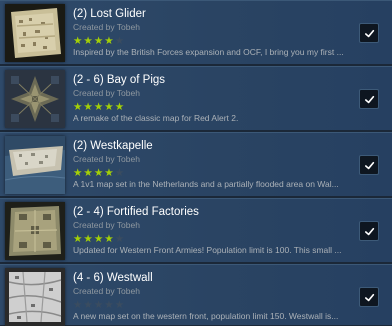 The width and height of the screenshot is (392, 326). Describe the element at coordinates (119, 80) in the screenshot. I see `item-title: (2 - 6) Bay of Pigs` at that location.